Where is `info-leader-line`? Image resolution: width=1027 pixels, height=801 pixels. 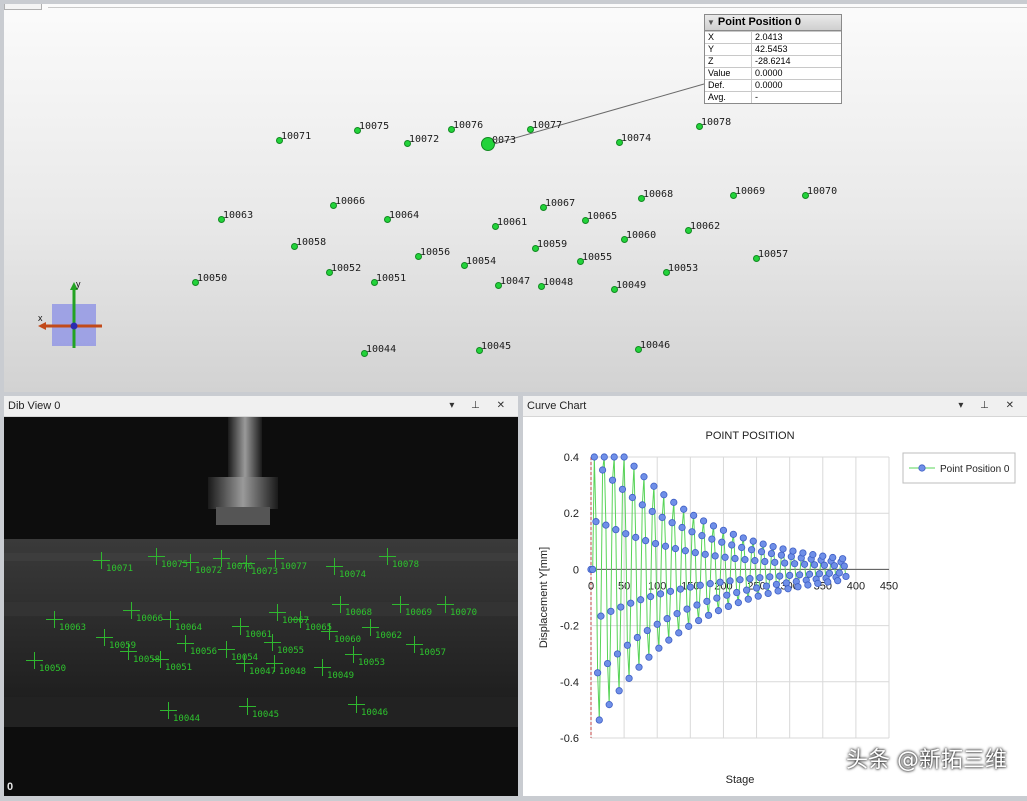 info-leader-line is located at coordinates (599, 114).